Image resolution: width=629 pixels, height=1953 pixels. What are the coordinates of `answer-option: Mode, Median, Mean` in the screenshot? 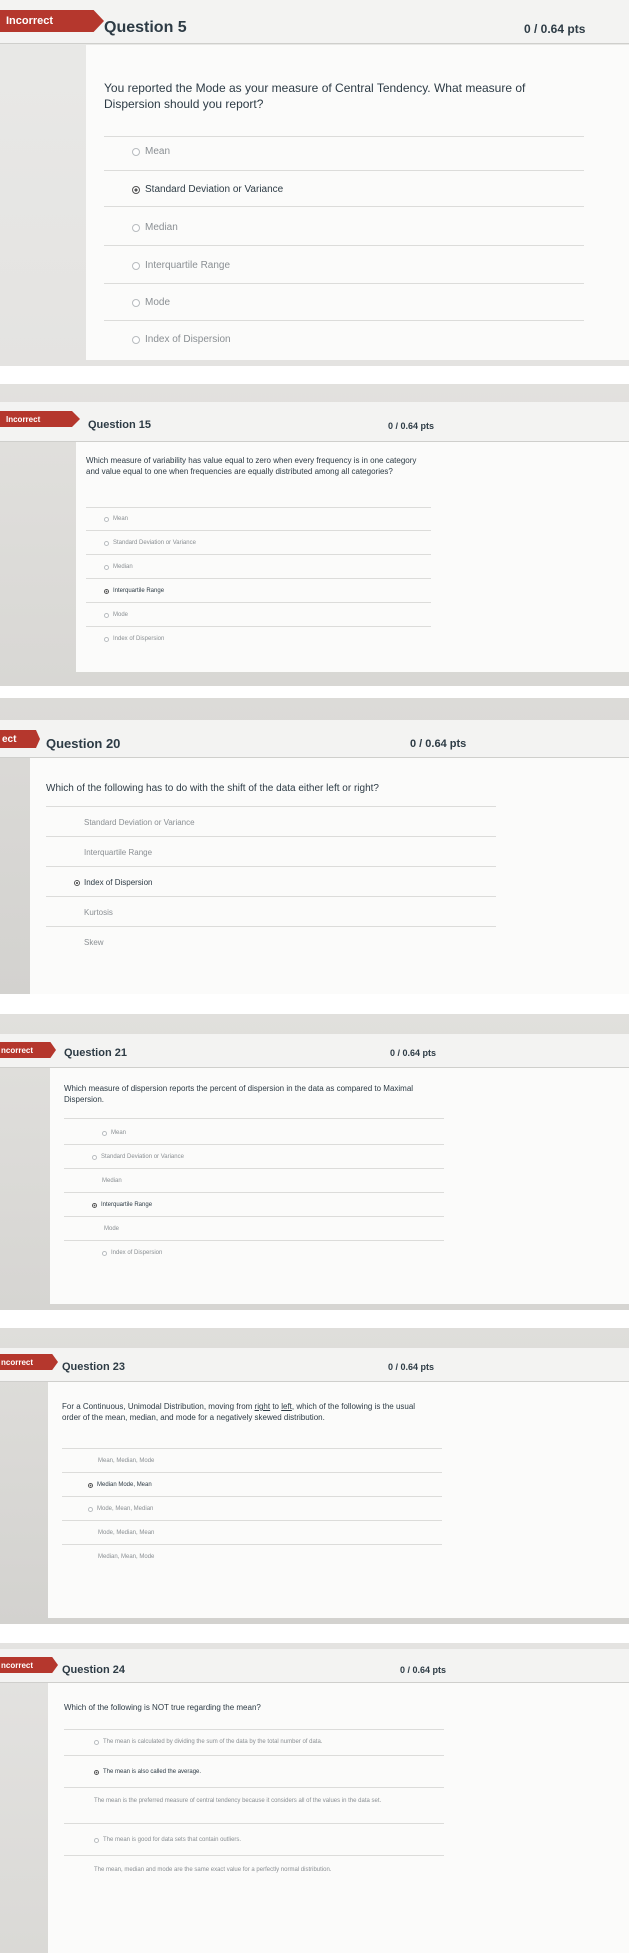 It's located at (126, 1533).